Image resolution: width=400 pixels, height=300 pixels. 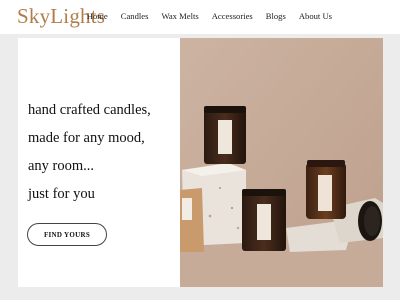 What do you see at coordinates (232, 16) in the screenshot?
I see `nav-item-accessories: Accessories` at bounding box center [232, 16].